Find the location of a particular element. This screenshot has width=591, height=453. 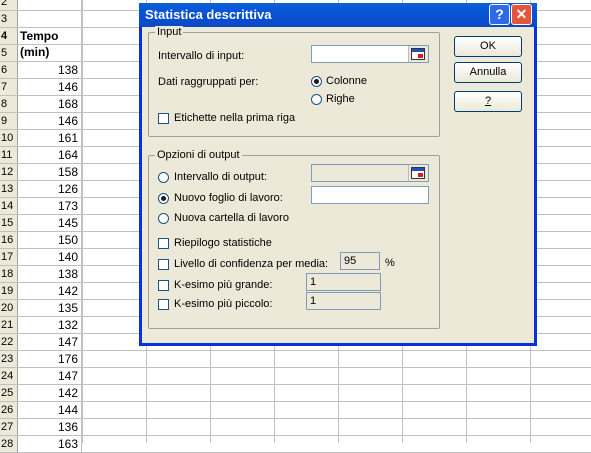

output-range-field is located at coordinates (370, 173).